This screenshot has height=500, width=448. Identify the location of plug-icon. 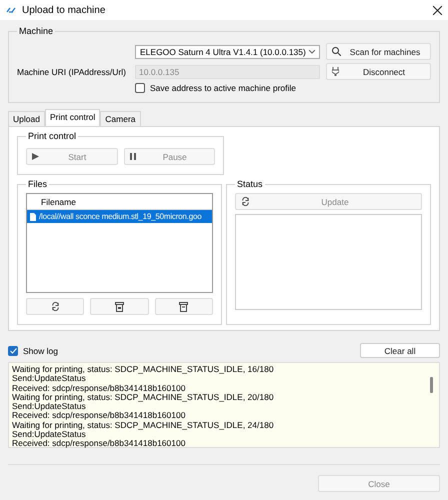
(335, 71).